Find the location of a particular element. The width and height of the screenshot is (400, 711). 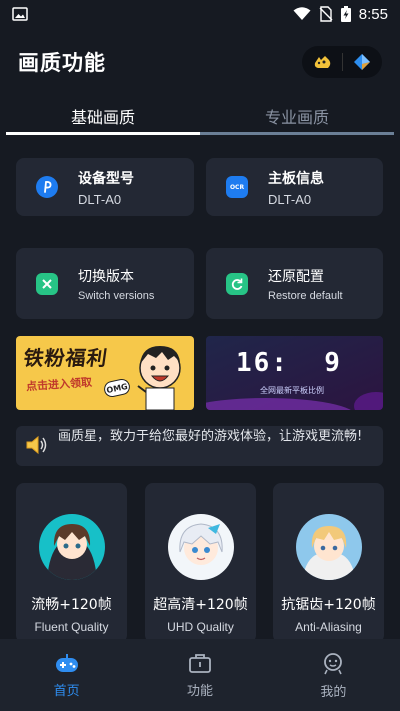

uhd-mode-sub: UHD Quality is located at coordinates (200, 627).